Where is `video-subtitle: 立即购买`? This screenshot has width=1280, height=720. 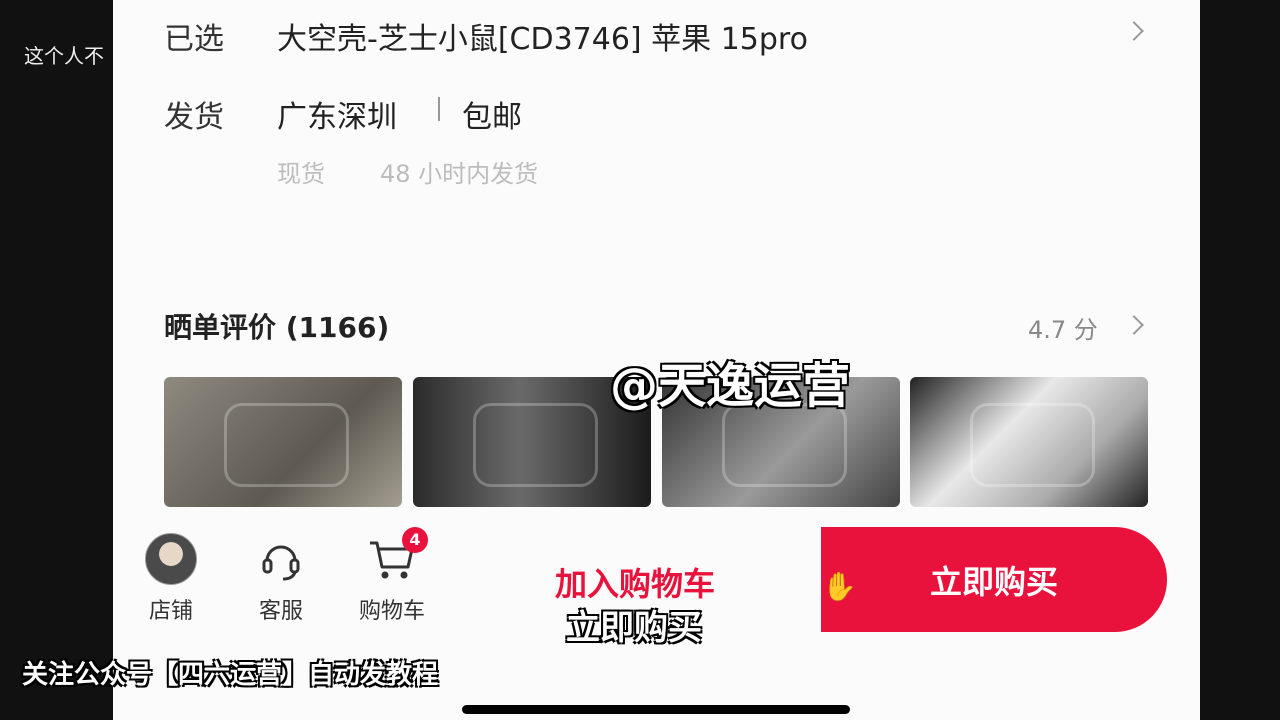
video-subtitle: 立即购买 is located at coordinates (634, 628).